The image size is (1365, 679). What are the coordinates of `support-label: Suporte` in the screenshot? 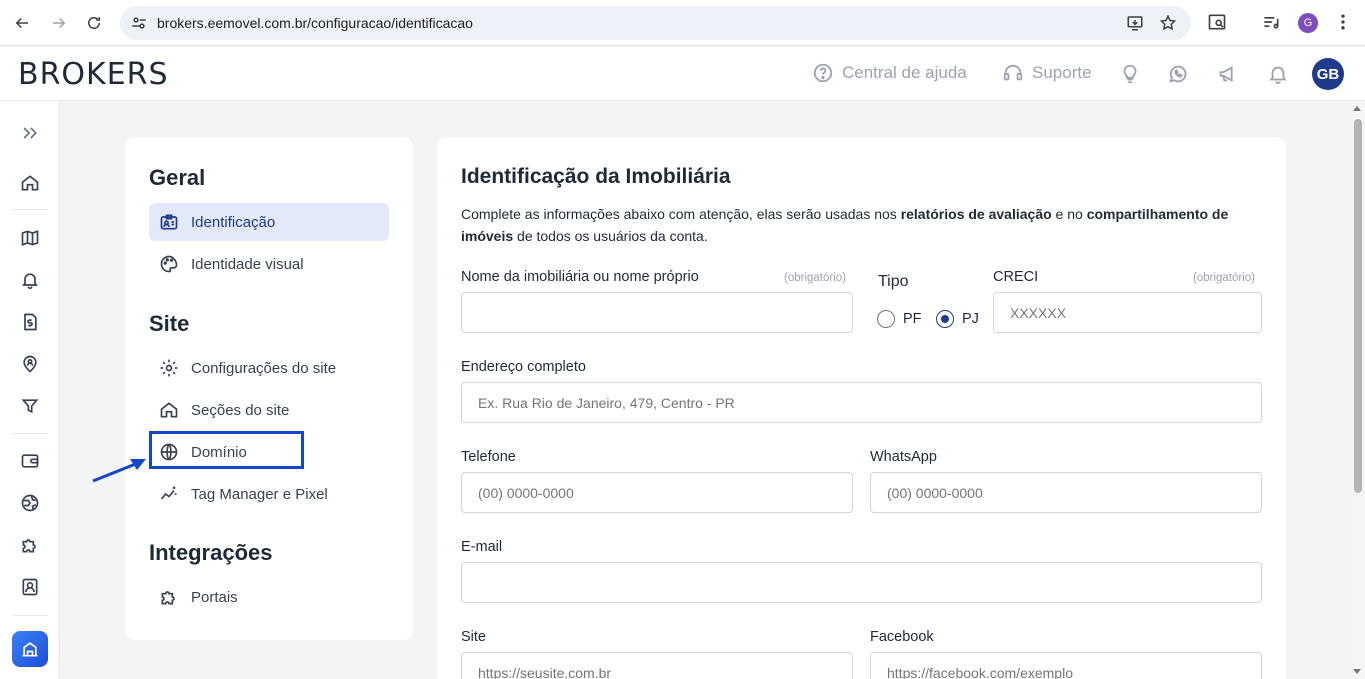 It's located at (1062, 72).